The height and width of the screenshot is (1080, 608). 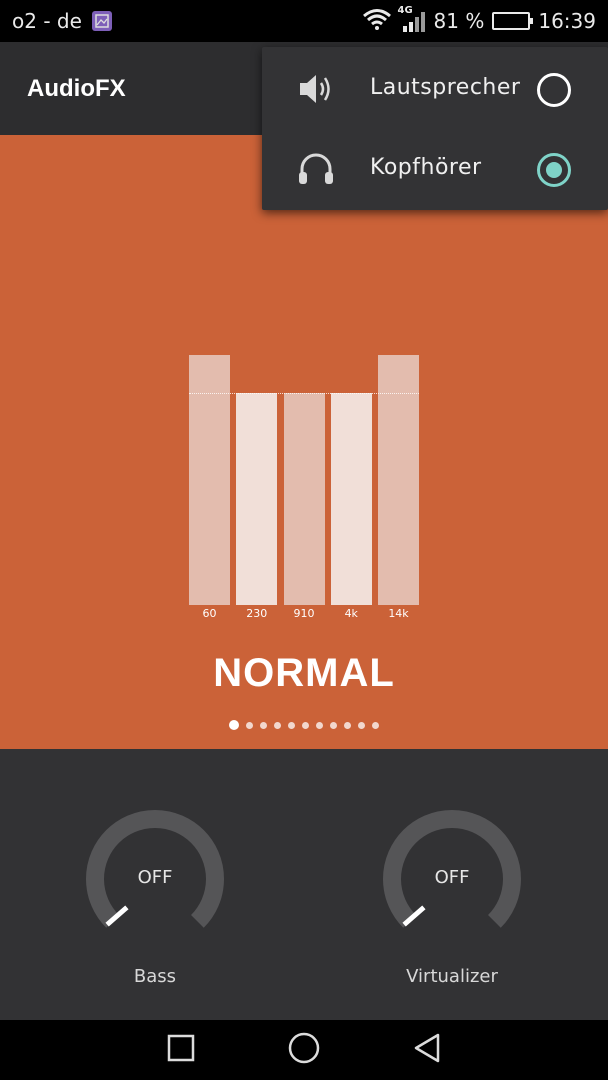 What do you see at coordinates (316, 169) in the screenshot?
I see `headphones-icon` at bounding box center [316, 169].